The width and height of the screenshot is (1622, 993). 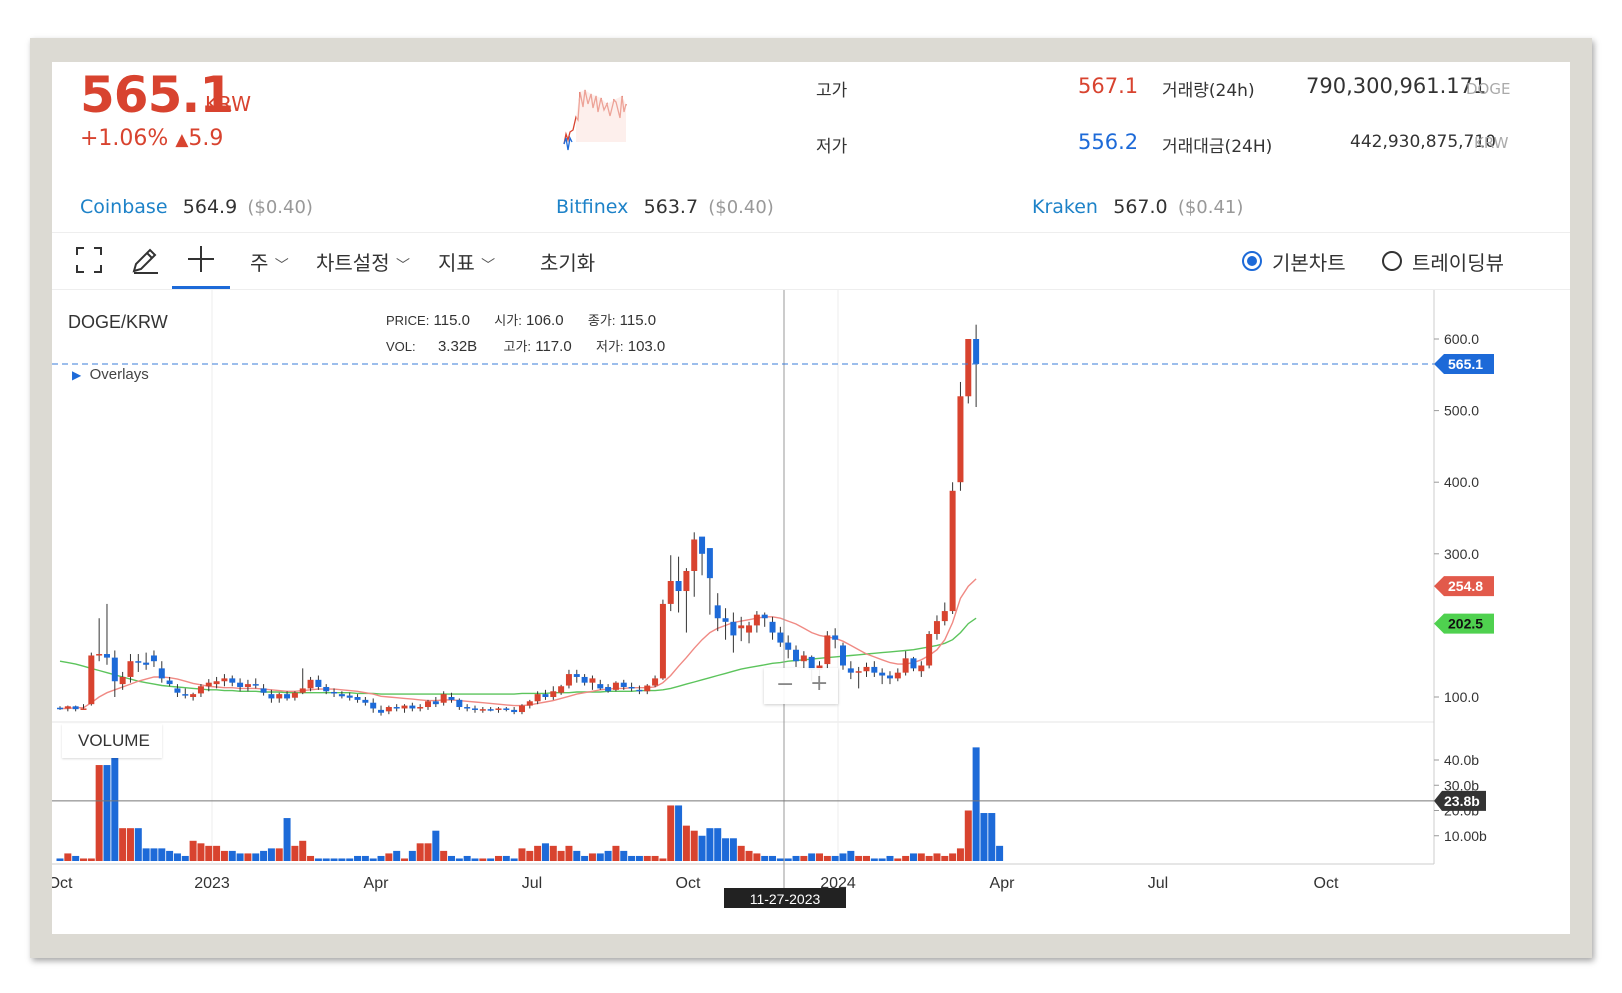 I want to click on info-high: 117.0, so click(x=553, y=346).